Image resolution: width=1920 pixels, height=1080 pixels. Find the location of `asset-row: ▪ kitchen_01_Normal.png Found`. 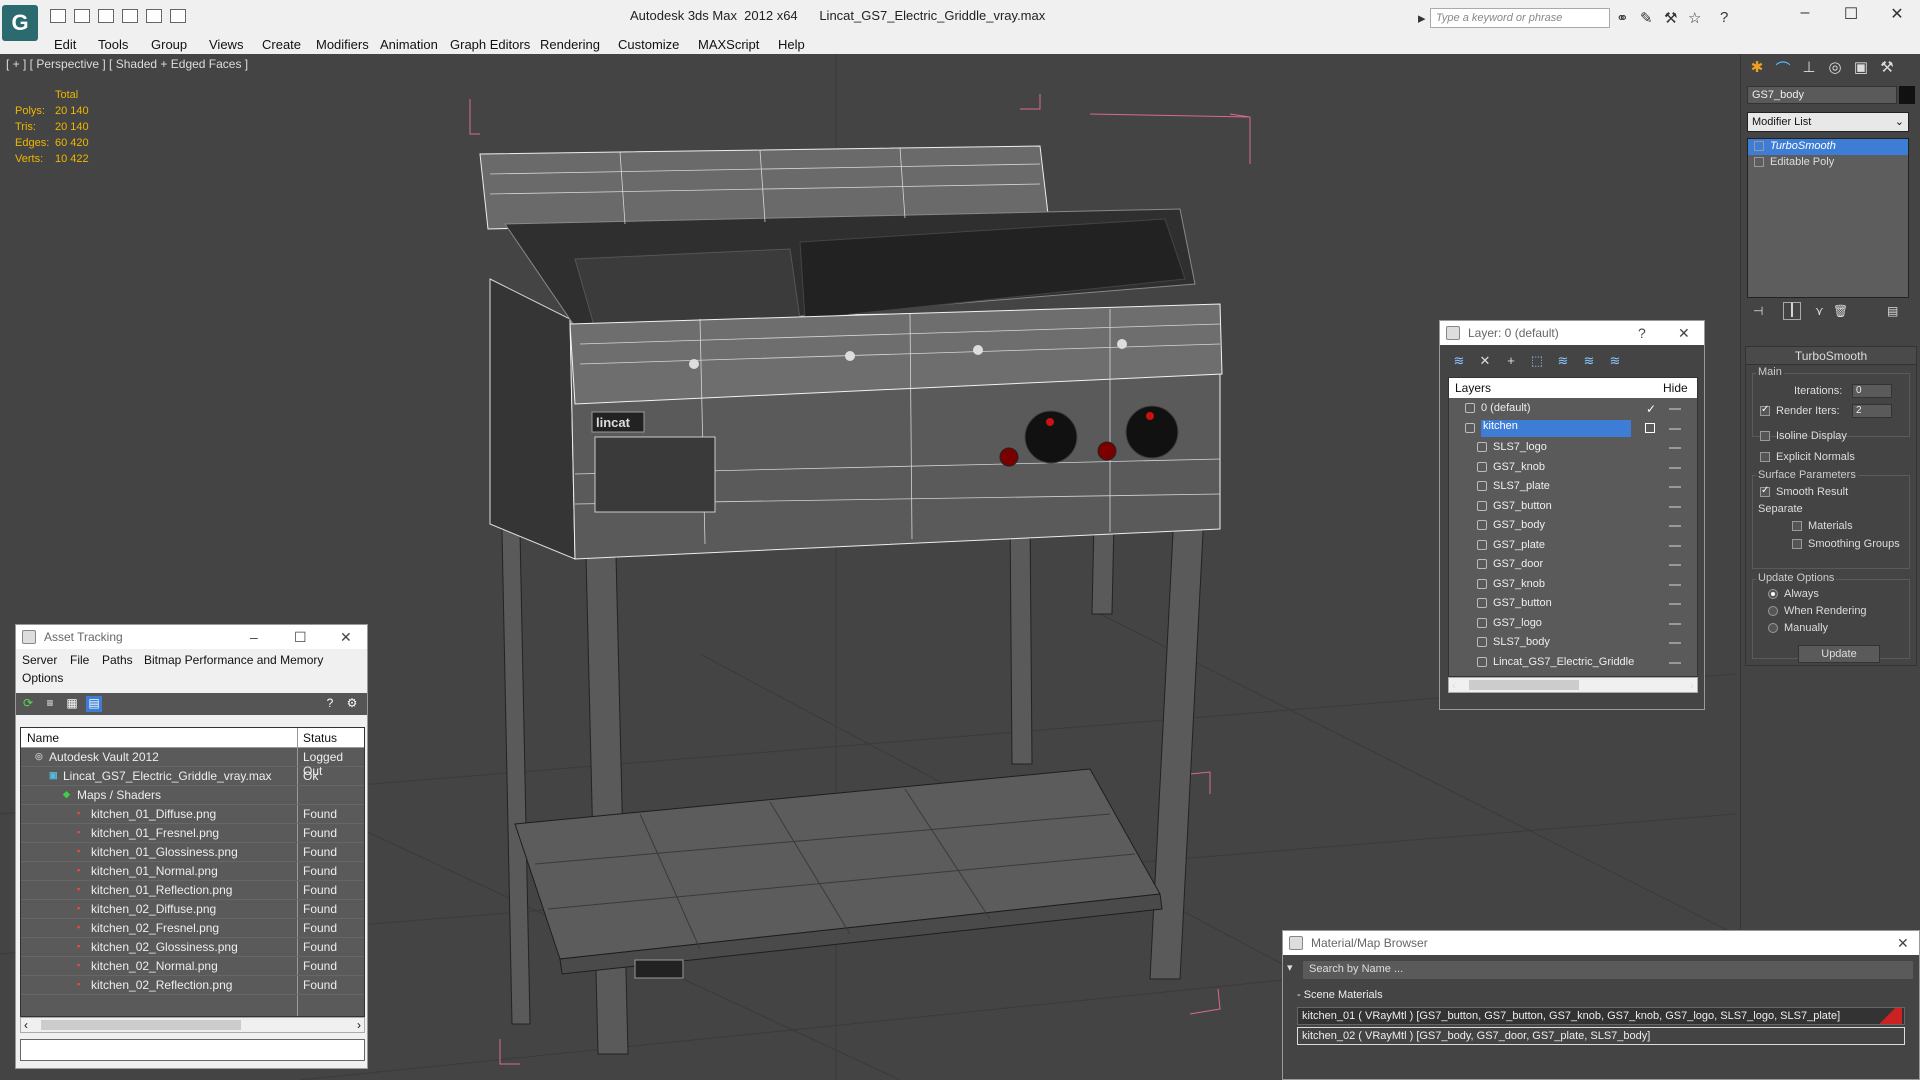

asset-row: ▪ kitchen_01_Normal.png Found is located at coordinates (192, 871).